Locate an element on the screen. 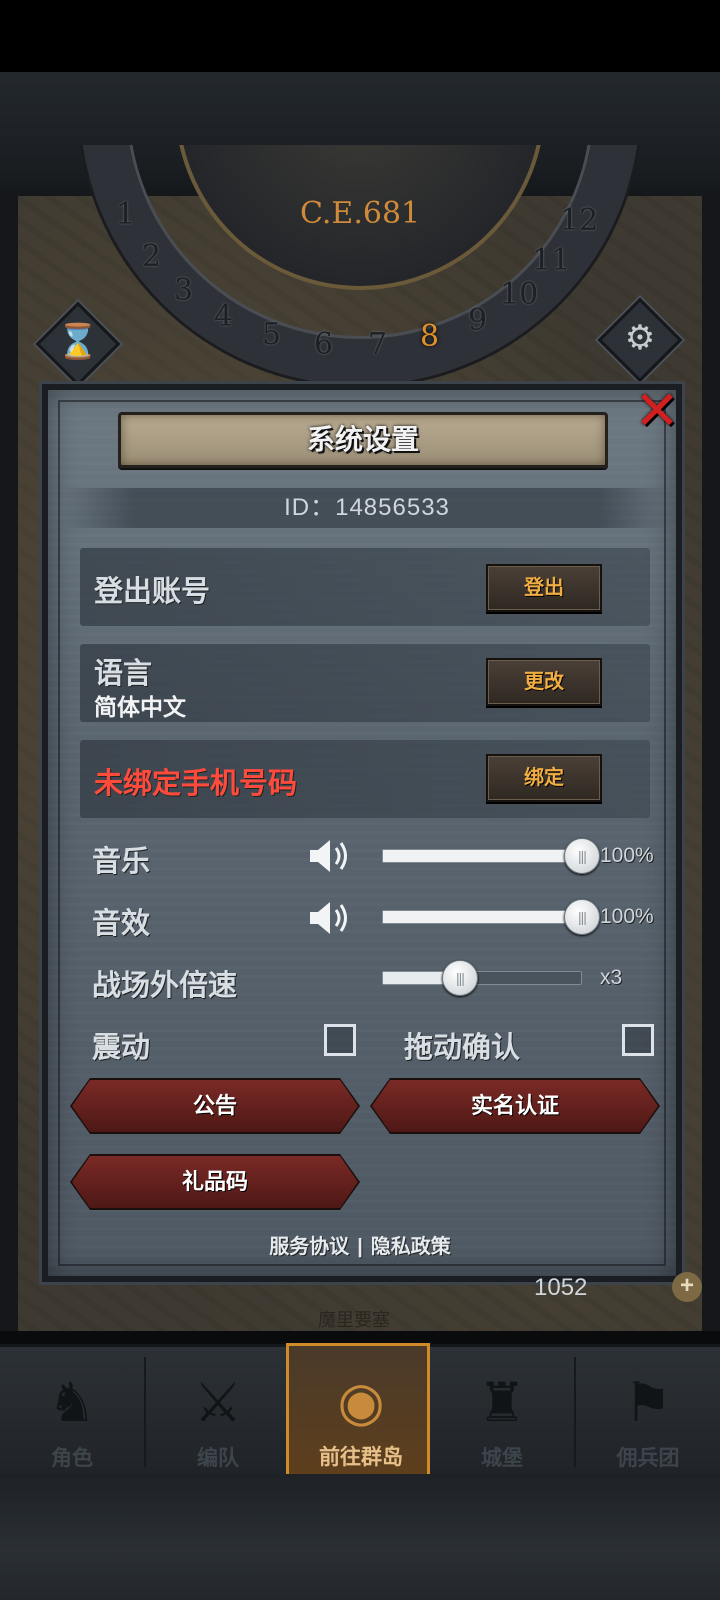 The height and width of the screenshot is (1600, 720). castle-icon: ♜ is located at coordinates (502, 1403).